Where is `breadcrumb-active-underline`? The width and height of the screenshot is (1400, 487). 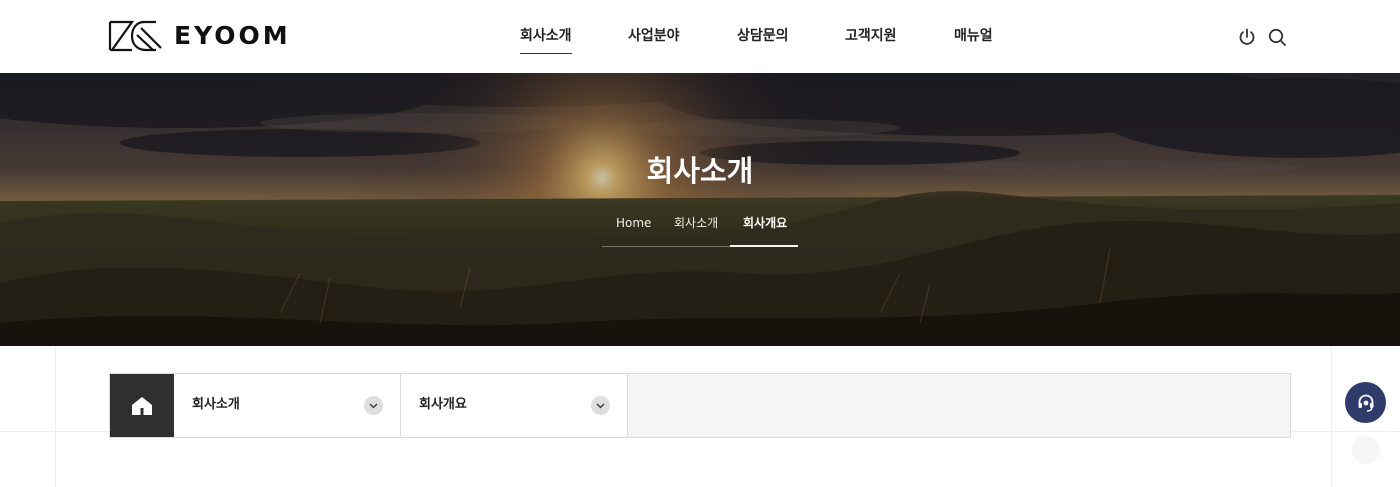 breadcrumb-active-underline is located at coordinates (764, 246).